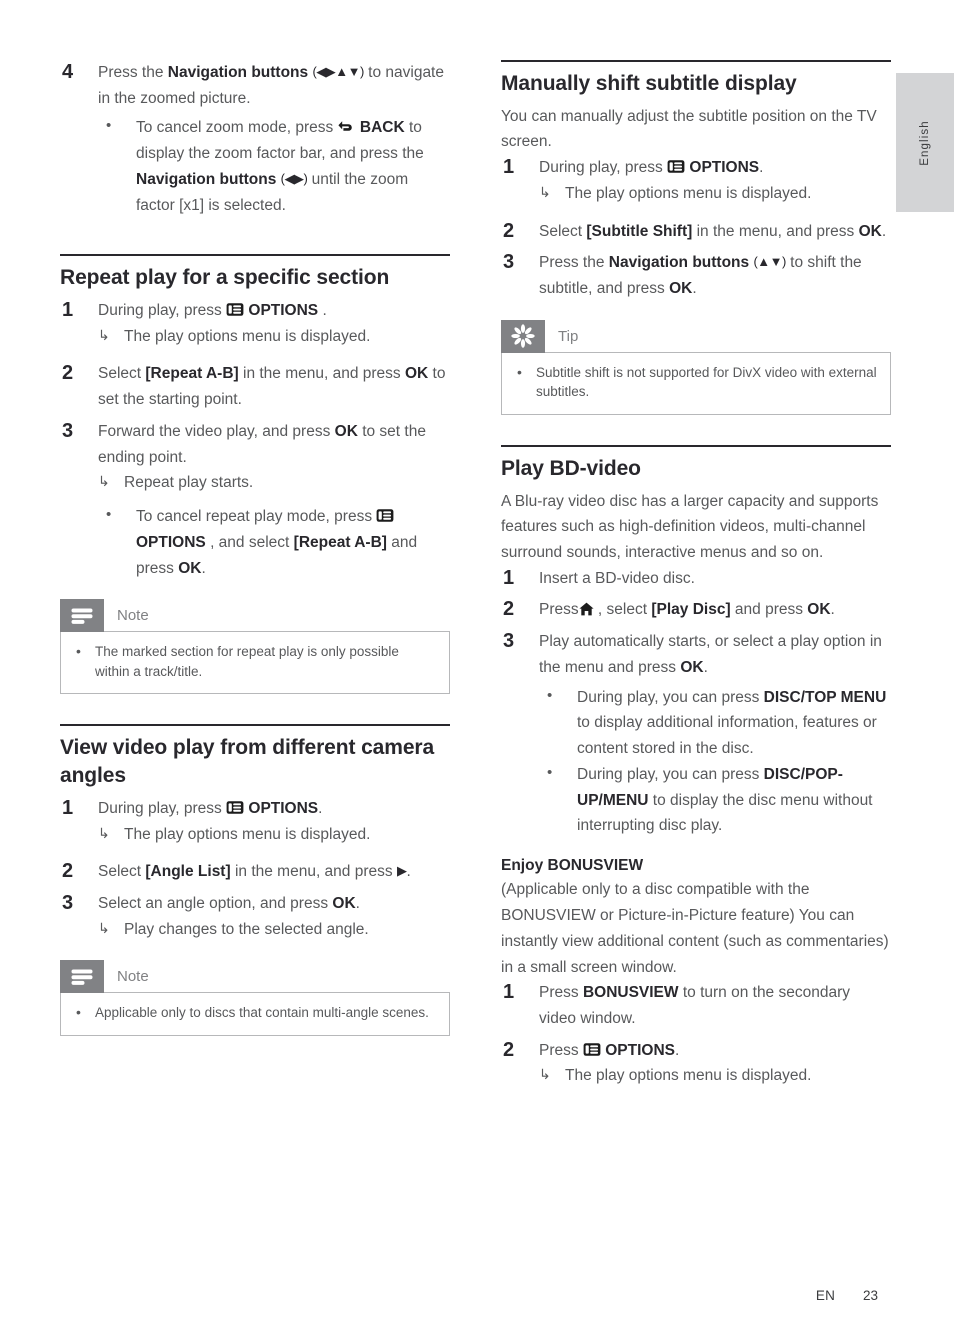 The height and width of the screenshot is (1339, 954). I want to click on note-icon, so click(82, 616).